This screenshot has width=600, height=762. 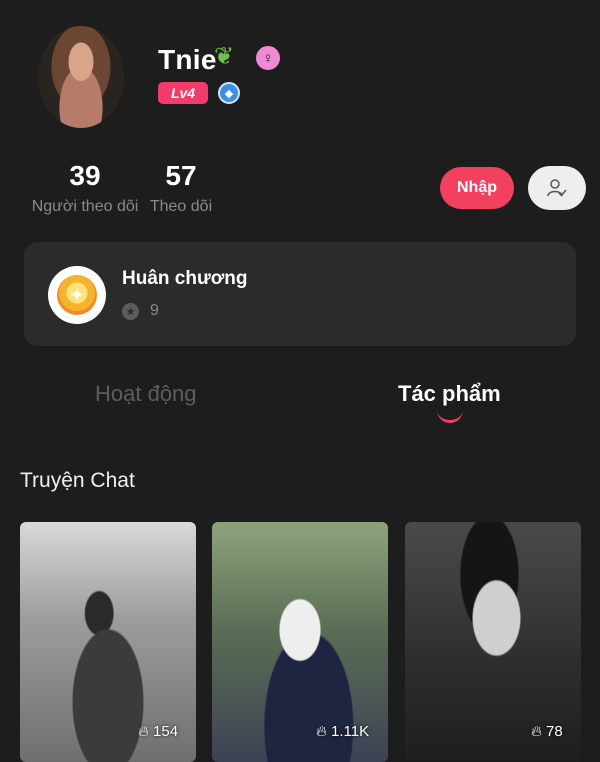 I want to click on female-icon: ♀, so click(x=268, y=58).